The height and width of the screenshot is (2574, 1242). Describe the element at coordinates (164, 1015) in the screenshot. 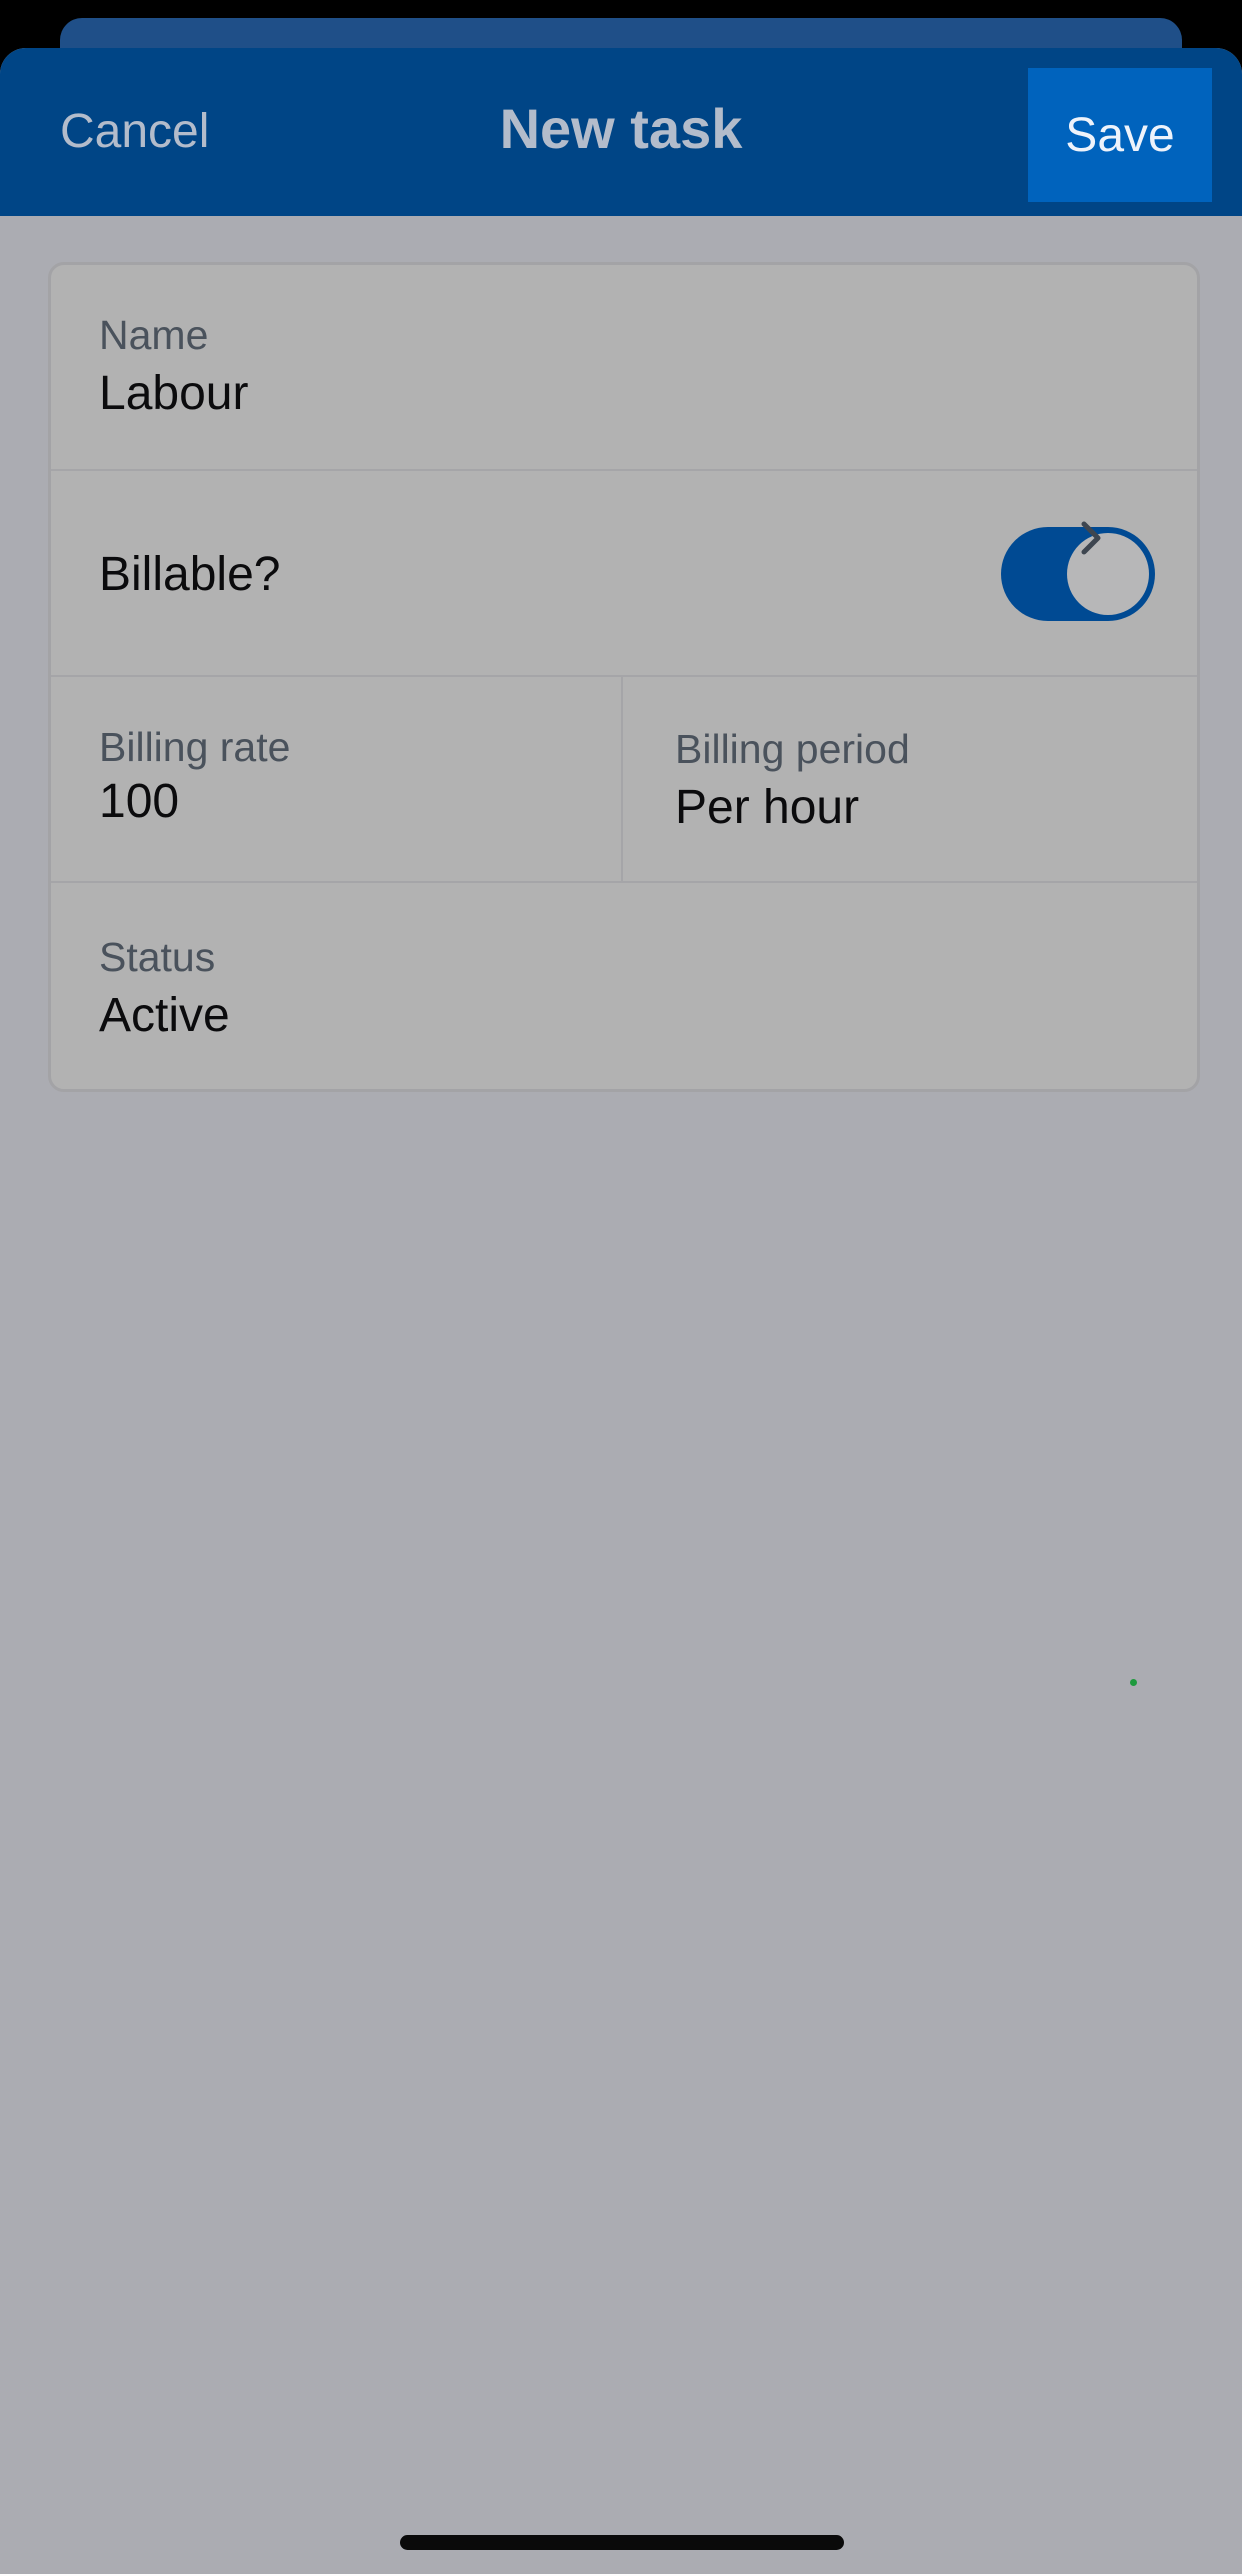

I see `status-value: Active` at that location.